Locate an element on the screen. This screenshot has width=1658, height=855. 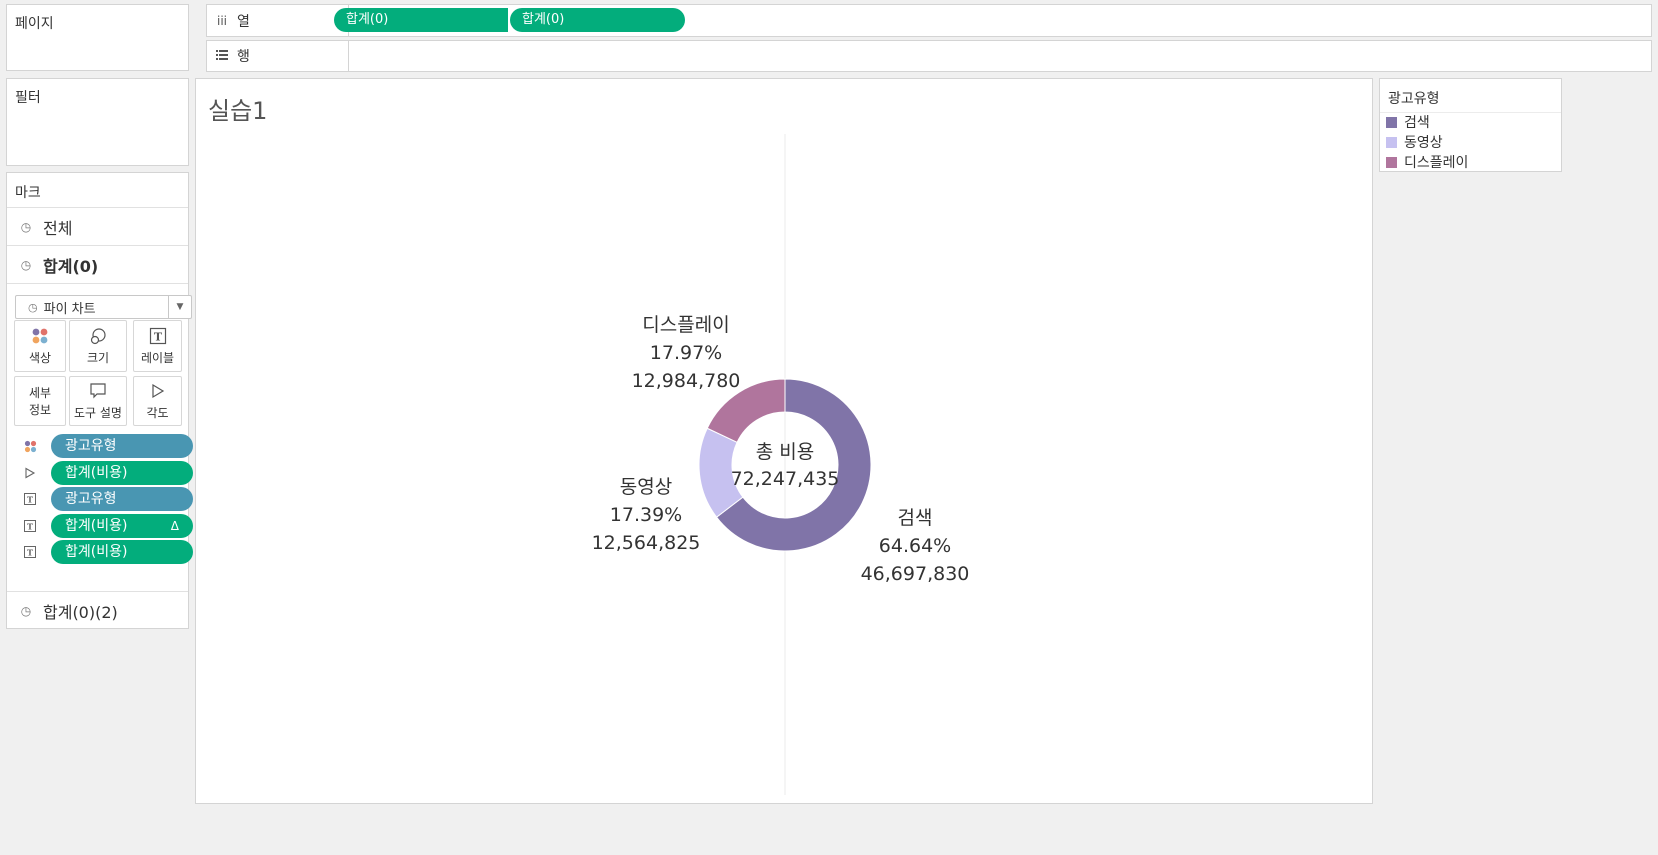
pages-title: 페이지 is located at coordinates (34, 24).